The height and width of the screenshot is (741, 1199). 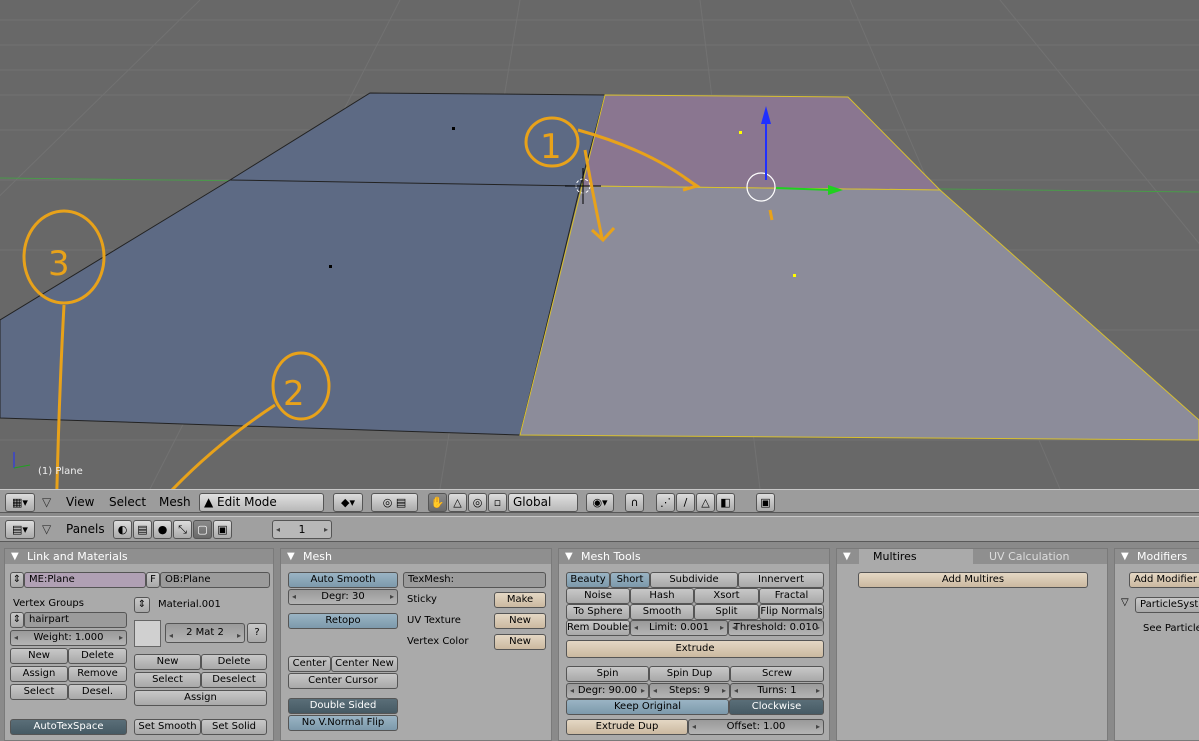 What do you see at coordinates (685, 502) in the screenshot?
I see `edge-select-icon: /` at bounding box center [685, 502].